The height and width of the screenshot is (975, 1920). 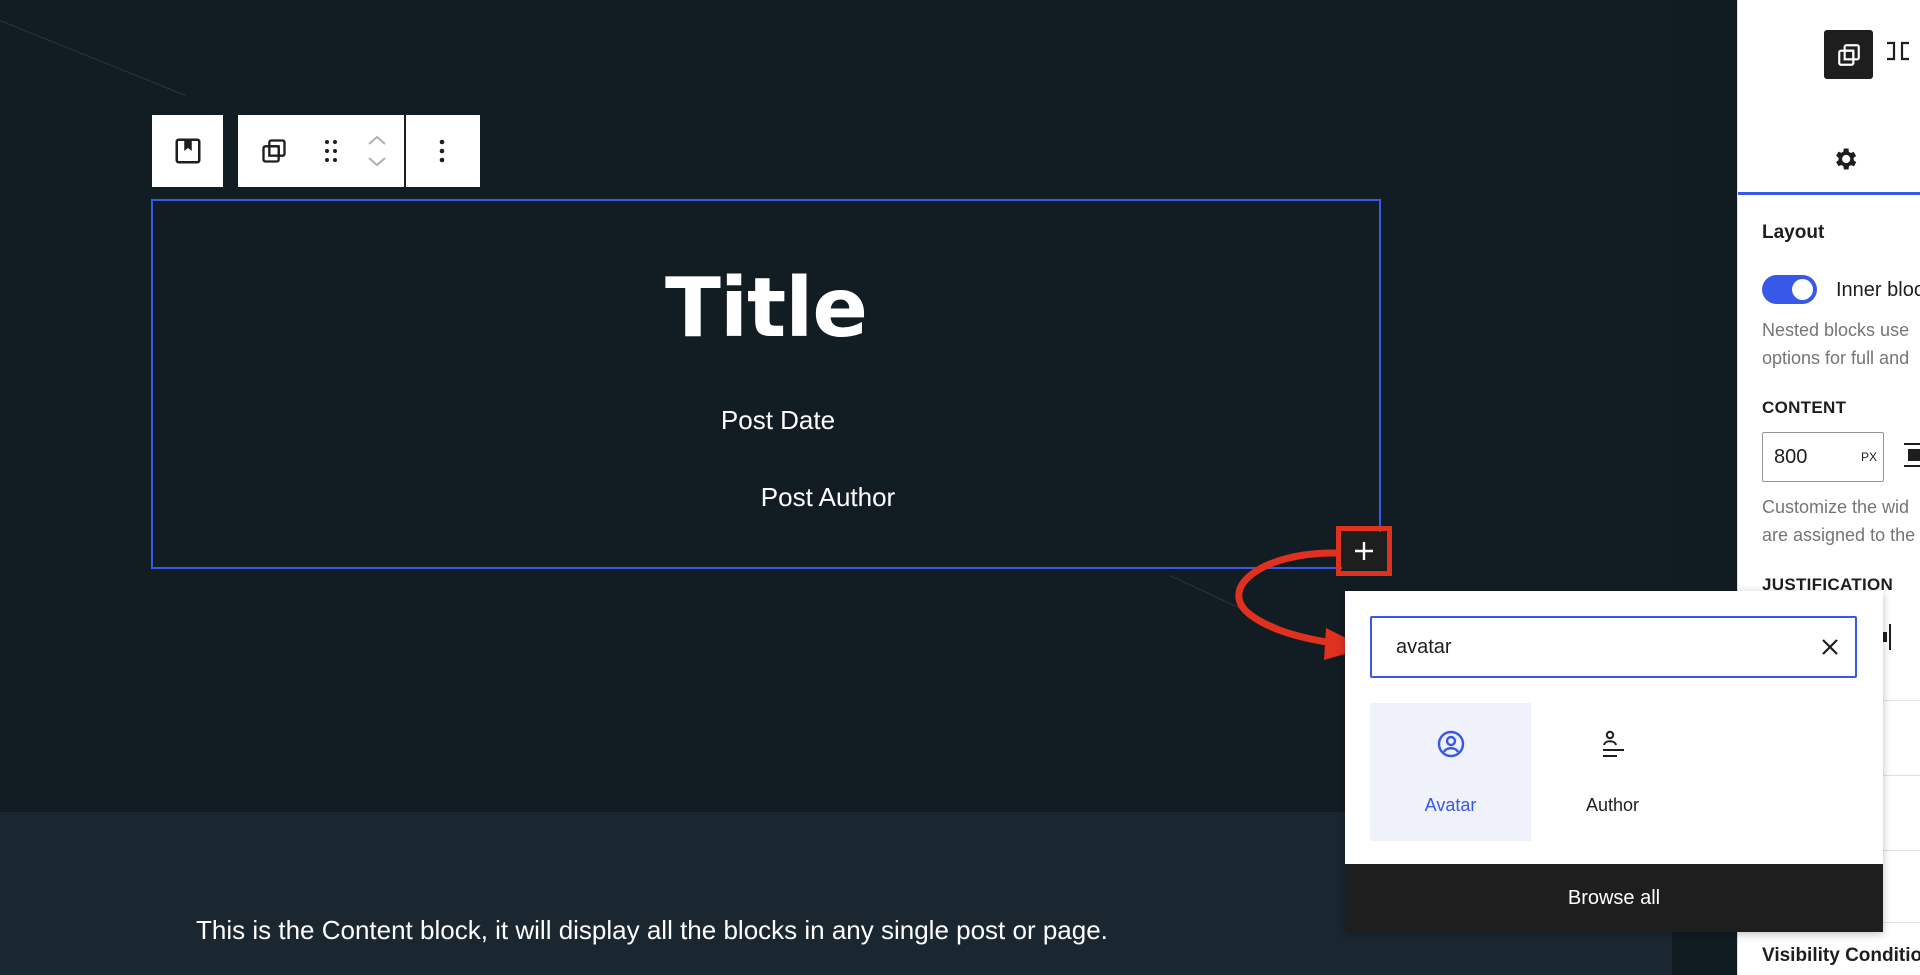 What do you see at coordinates (1836, 507) in the screenshot?
I see `content-help-text: Customize the wid` at bounding box center [1836, 507].